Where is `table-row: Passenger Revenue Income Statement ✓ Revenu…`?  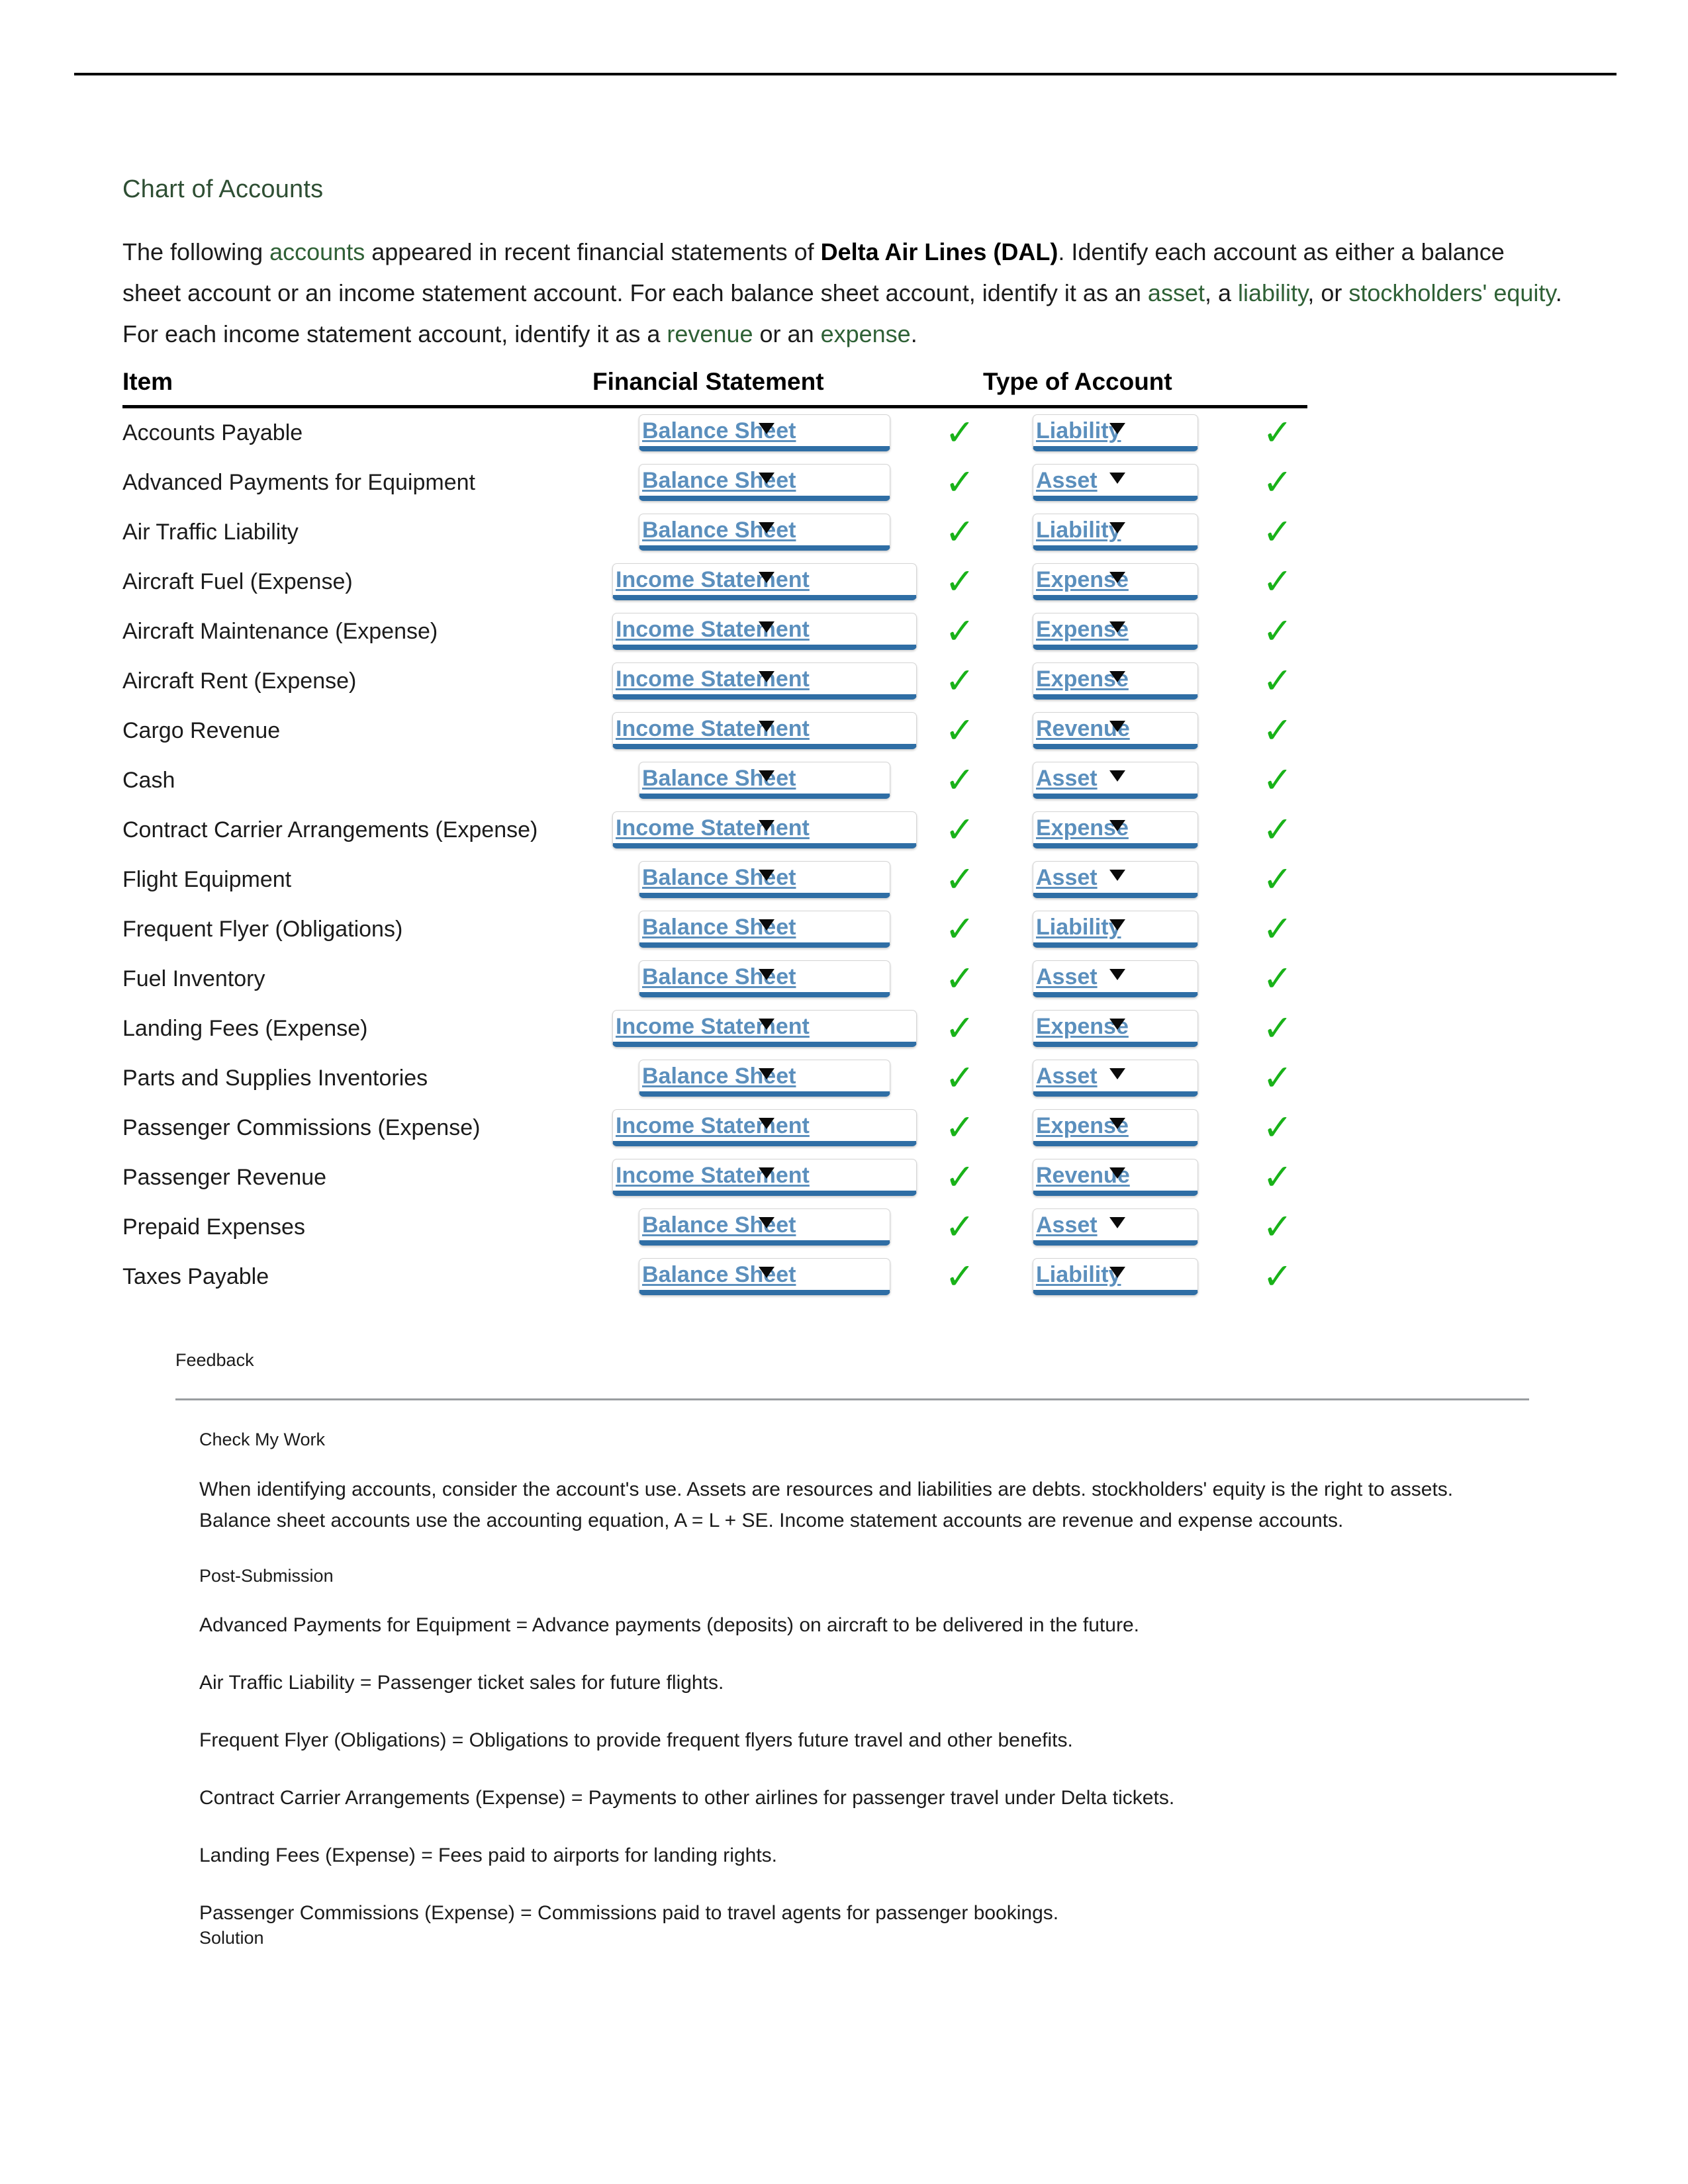 table-row: Passenger Revenue Income Statement ✓ Revenu… is located at coordinates (714, 1178).